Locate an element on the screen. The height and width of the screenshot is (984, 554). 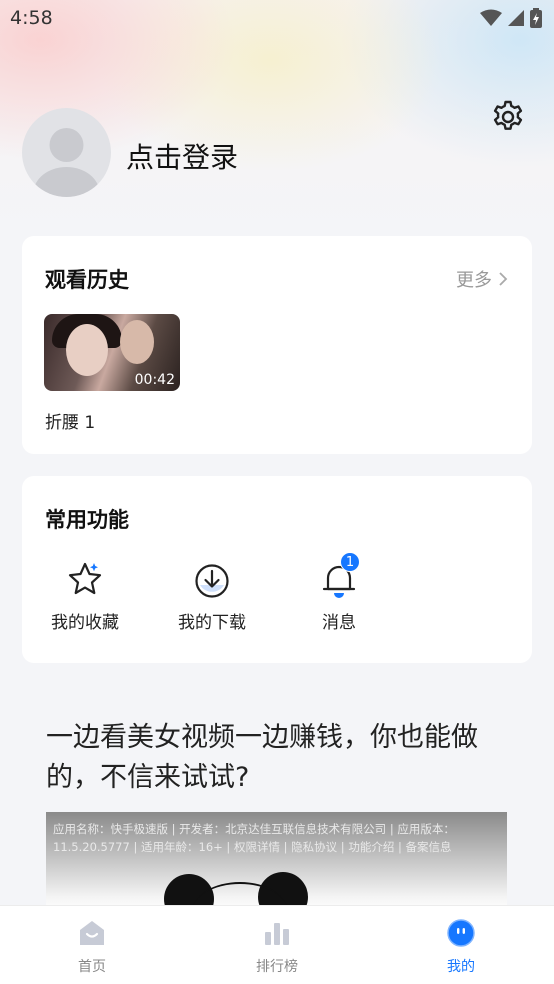
download-icon is located at coordinates (212, 581).